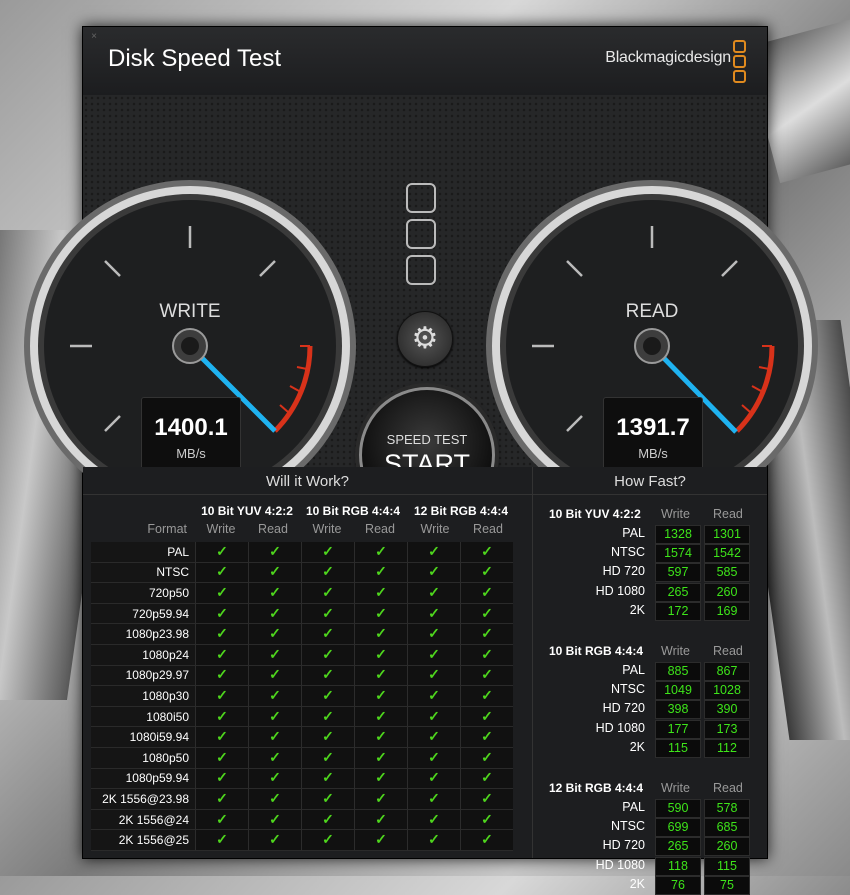 Image resolution: width=850 pixels, height=895 pixels. Describe the element at coordinates (143, 676) in the screenshot. I see `format-name: 1080p29.97` at that location.